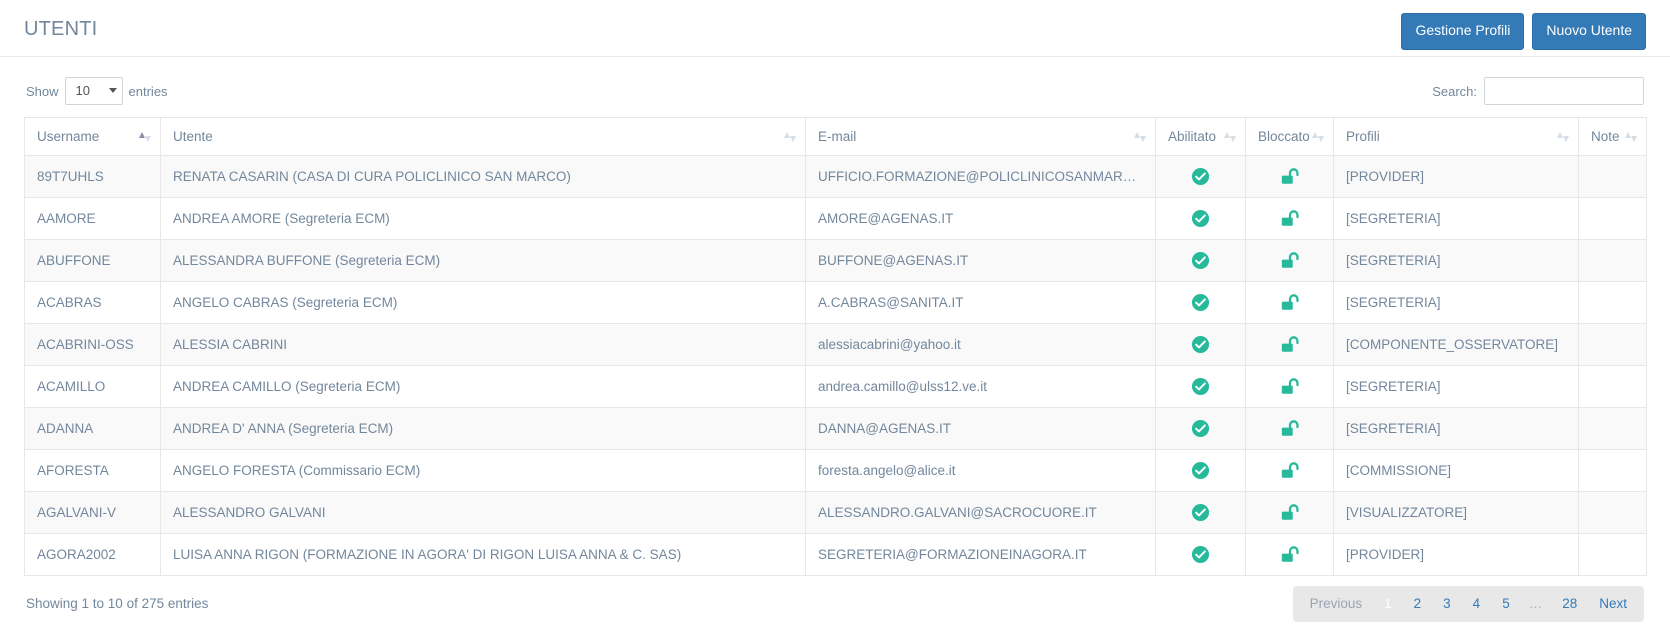  Describe the element at coordinates (92, 344) in the screenshot. I see `cell-username: ACABRINI-OSS` at that location.